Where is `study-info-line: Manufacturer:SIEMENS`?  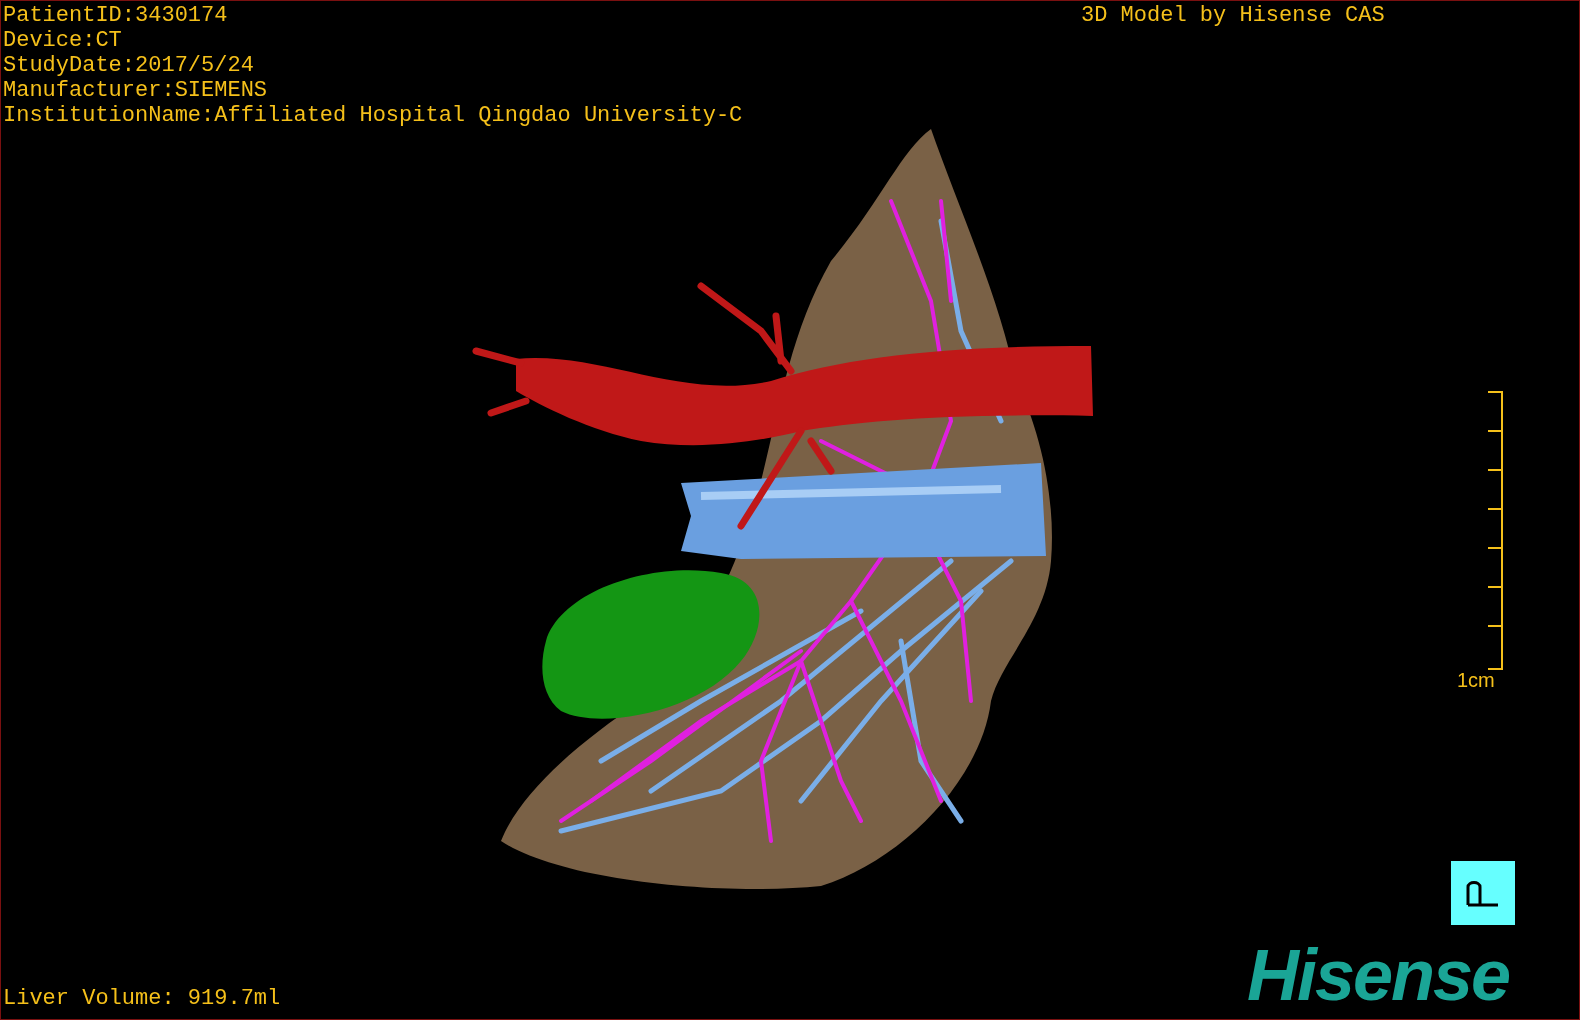
study-info-line: Manufacturer:SIEMENS is located at coordinates (136, 90).